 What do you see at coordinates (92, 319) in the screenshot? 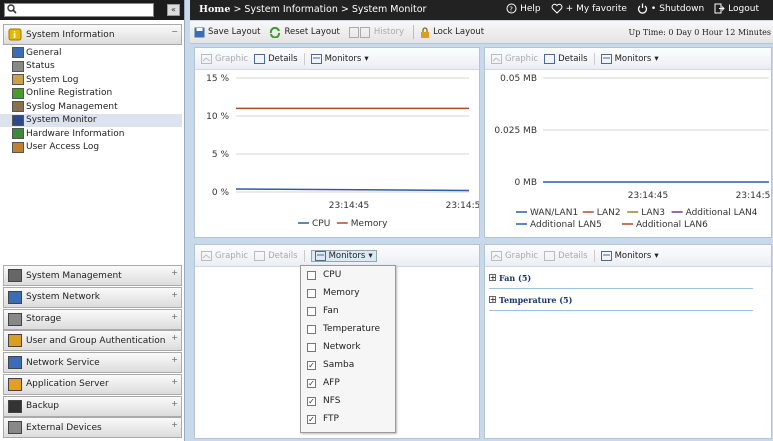
I see `section-storage: Storage +` at bounding box center [92, 319].